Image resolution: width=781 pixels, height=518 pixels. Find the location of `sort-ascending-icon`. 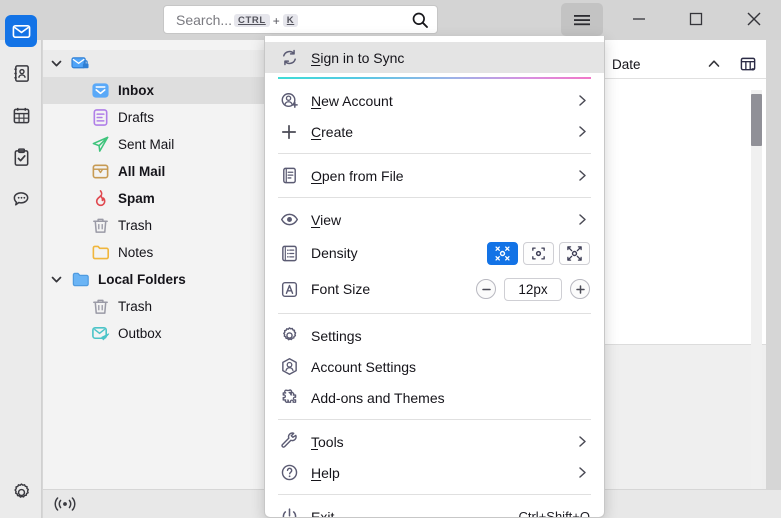

sort-ascending-icon is located at coordinates (714, 64).